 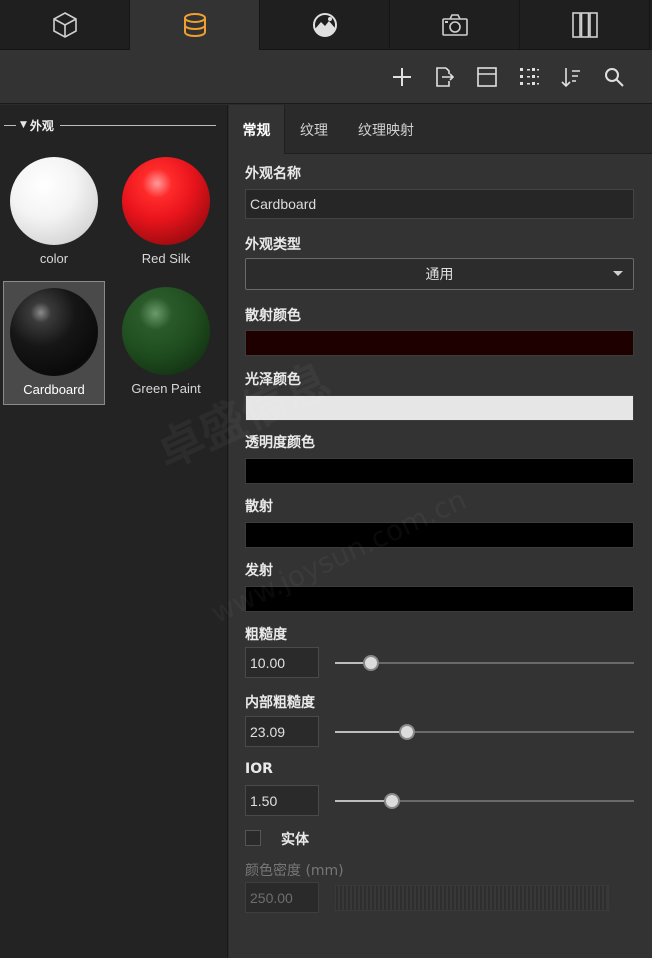 I want to click on material-label: Cardboard, so click(x=54, y=389).